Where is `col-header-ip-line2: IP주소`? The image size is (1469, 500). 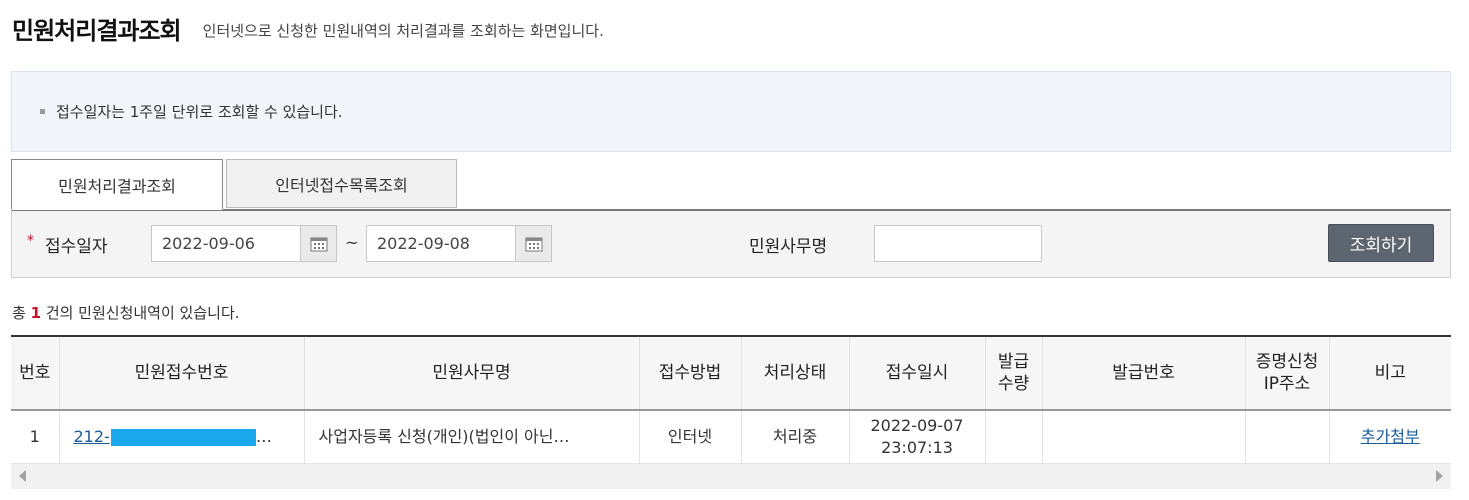
col-header-ip-line2: IP주소 is located at coordinates (1287, 384).